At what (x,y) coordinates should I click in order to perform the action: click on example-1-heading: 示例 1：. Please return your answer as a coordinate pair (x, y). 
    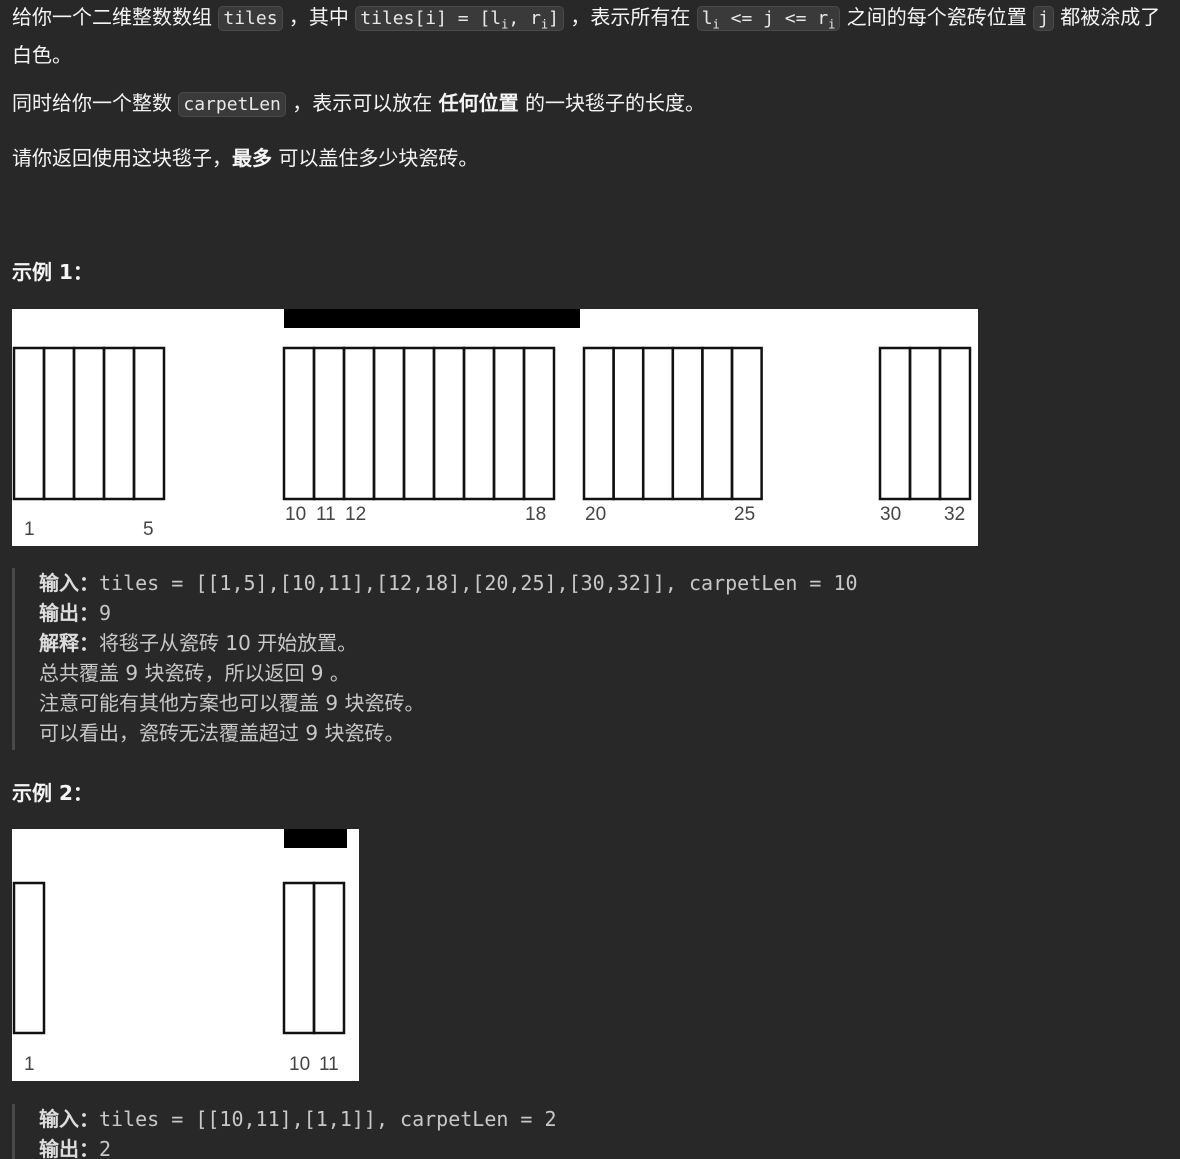
    Looking at the image, I should click on (52, 272).